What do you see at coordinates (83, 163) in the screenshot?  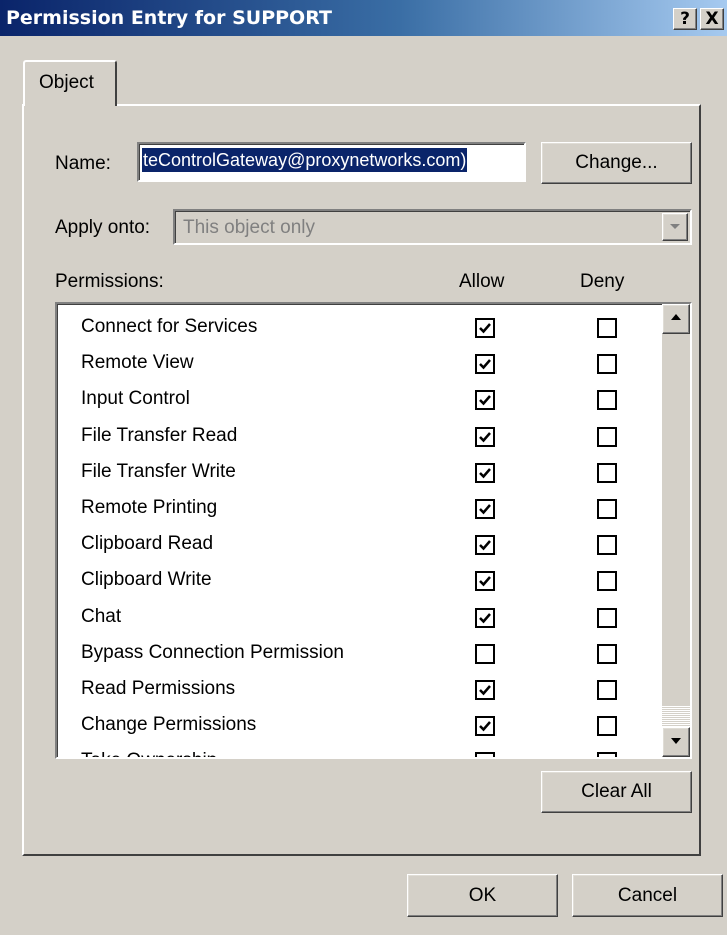 I see `name-label: Name:` at bounding box center [83, 163].